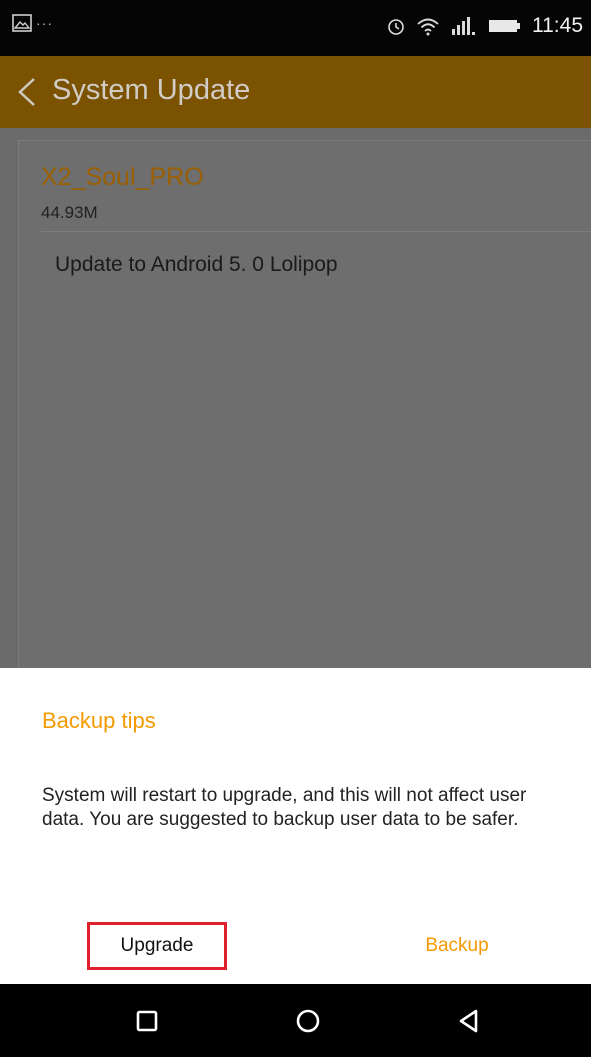 This screenshot has height=1057, width=591. What do you see at coordinates (484, 26) in the screenshot?
I see `status-right: 11:45` at bounding box center [484, 26].